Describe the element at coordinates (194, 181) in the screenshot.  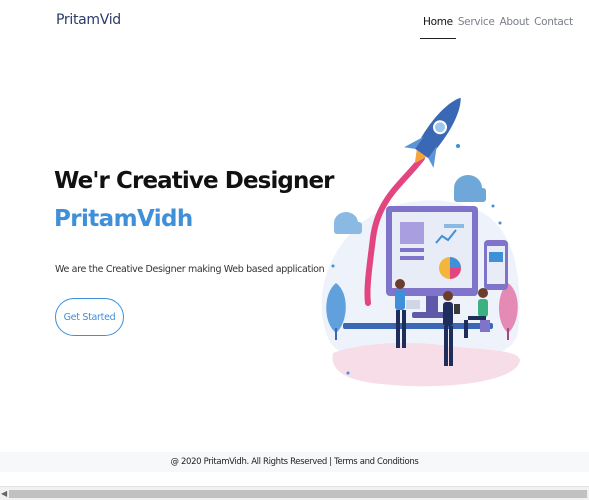
I see `hero-title: We'r Creative Designer` at that location.